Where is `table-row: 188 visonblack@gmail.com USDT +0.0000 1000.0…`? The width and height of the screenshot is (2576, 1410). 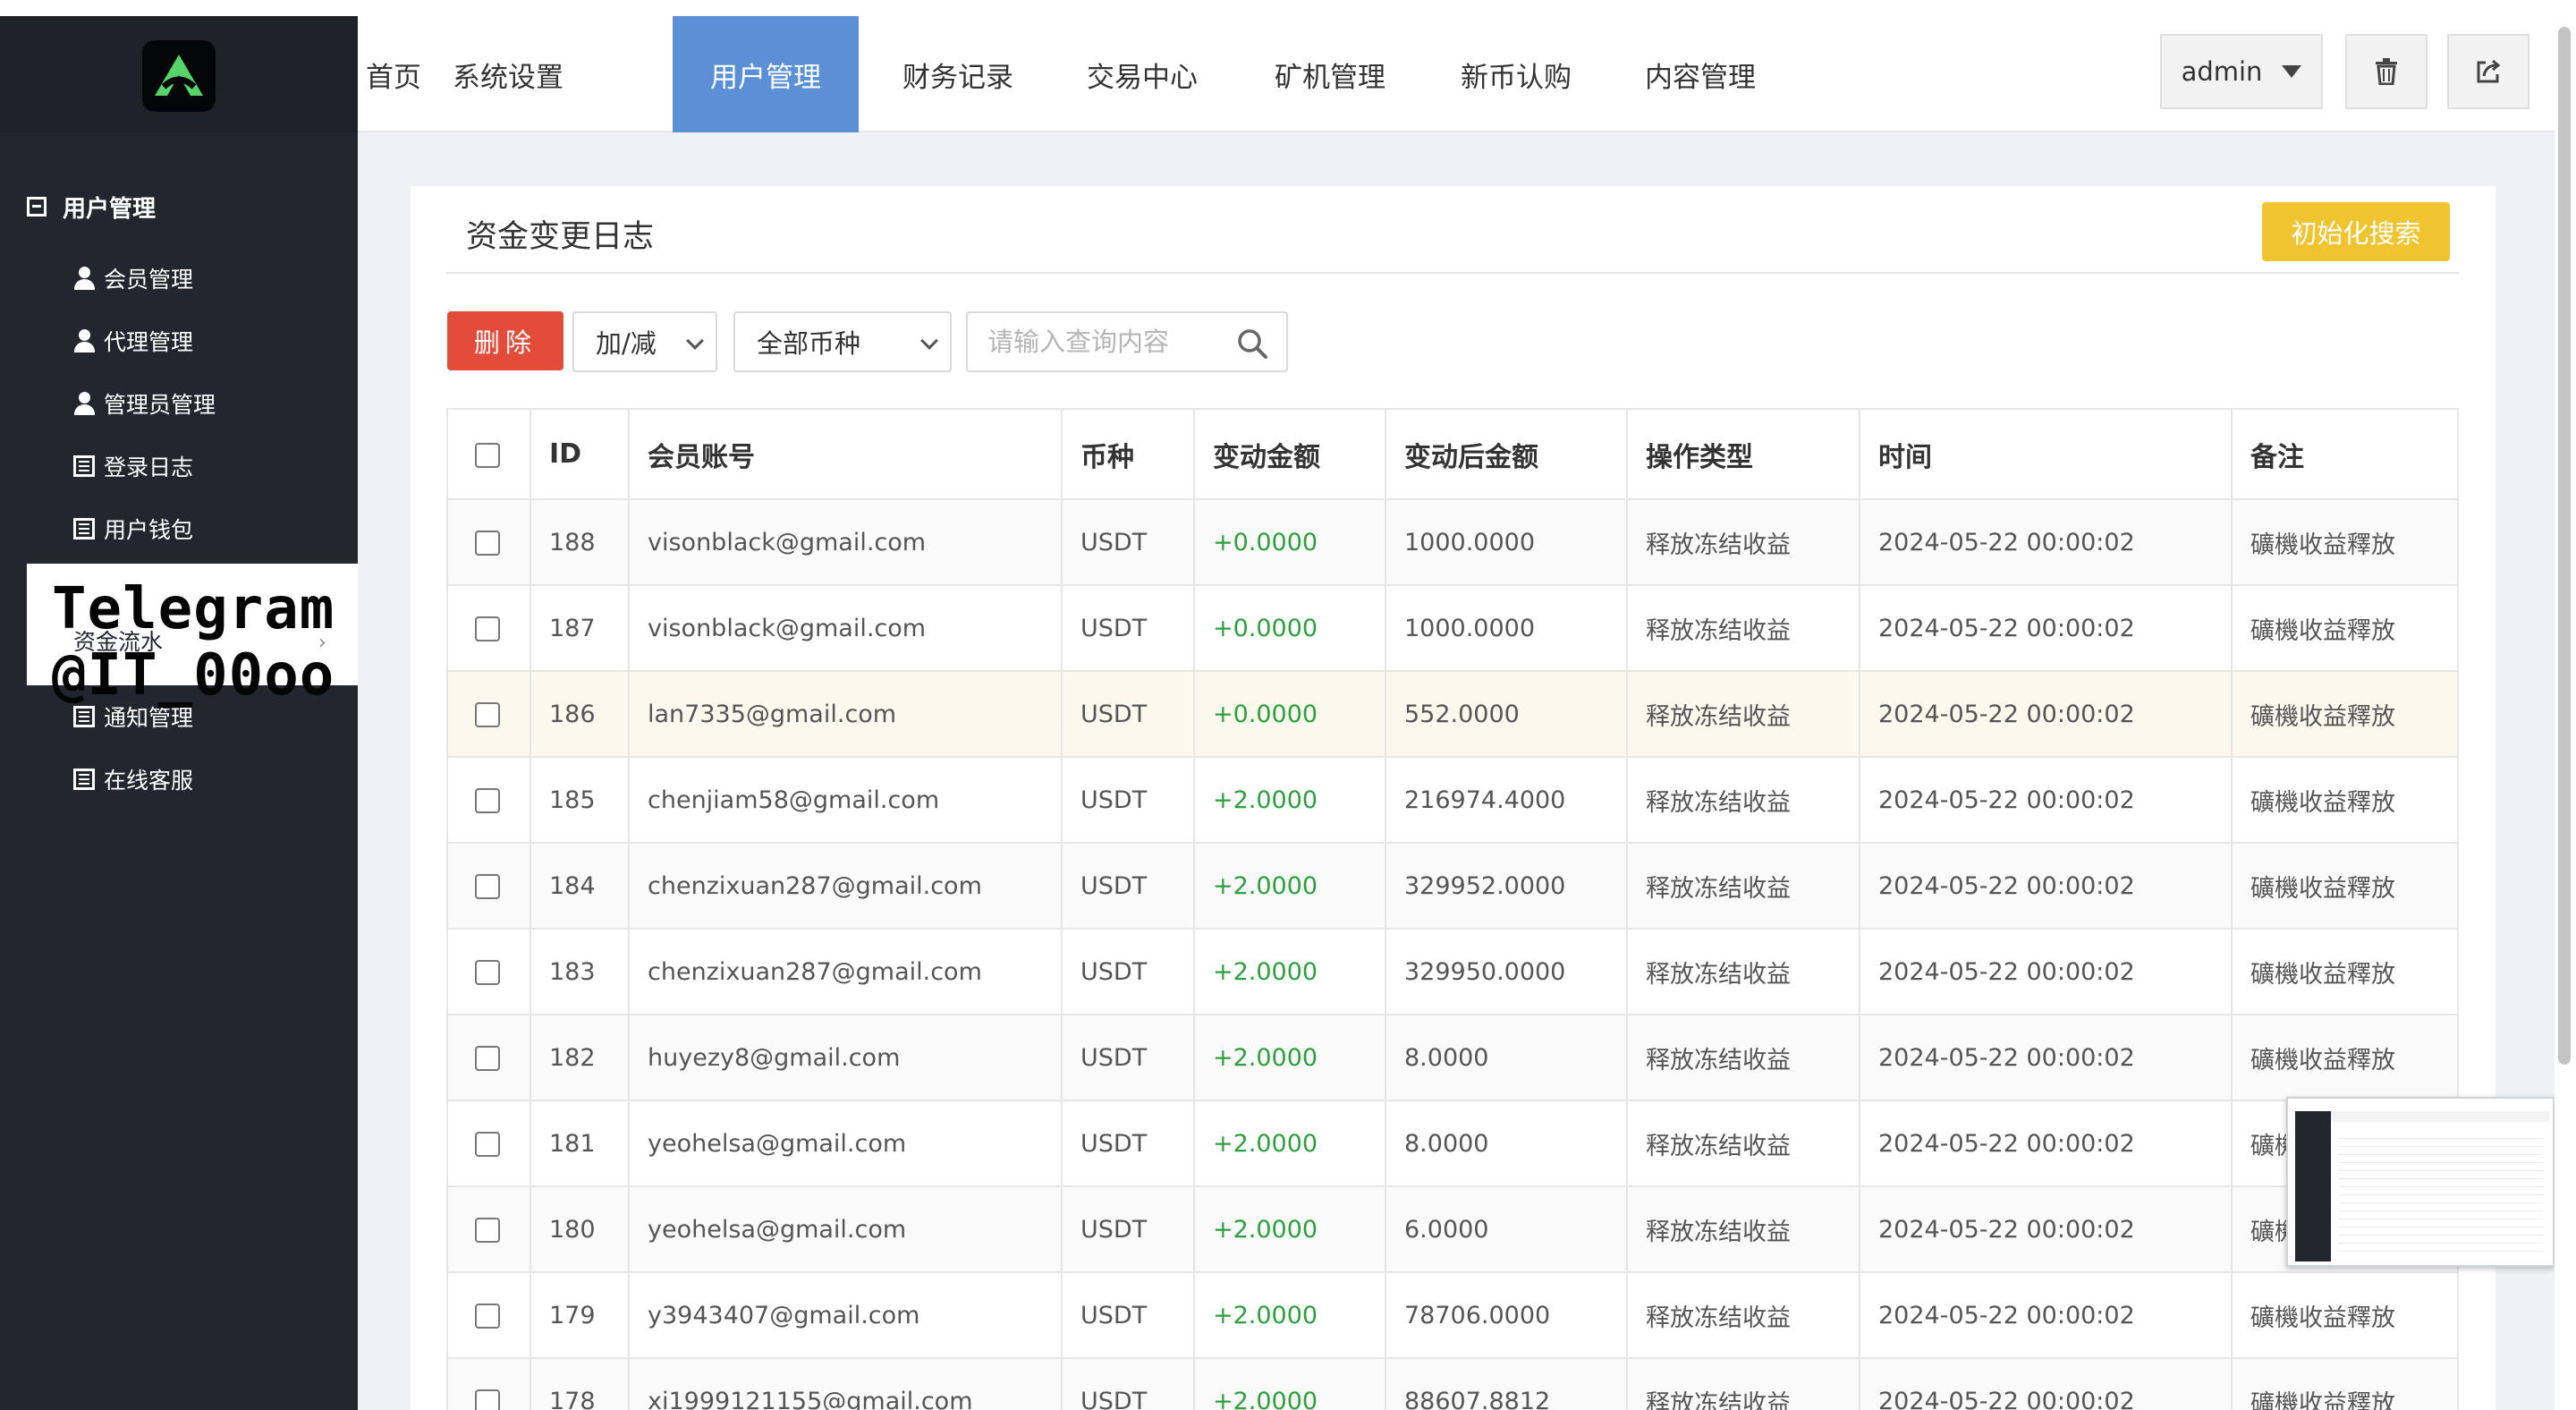 table-row: 188 visonblack@gmail.com USDT +0.0000 1000.0… is located at coordinates (1452, 543).